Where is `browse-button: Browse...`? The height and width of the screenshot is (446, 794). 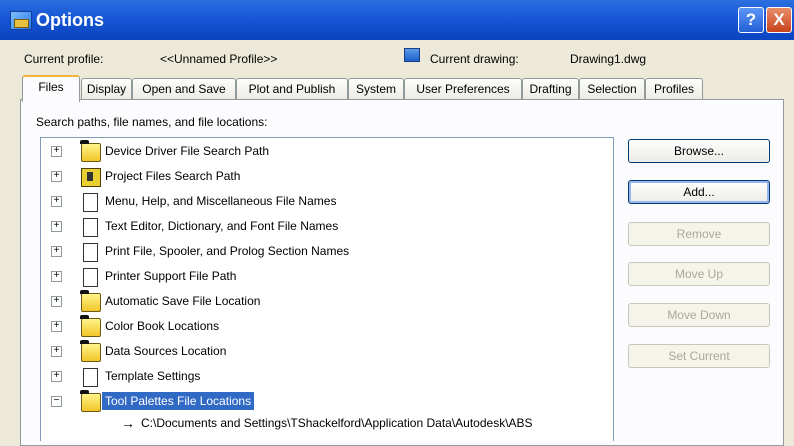 browse-button: Browse... is located at coordinates (699, 151).